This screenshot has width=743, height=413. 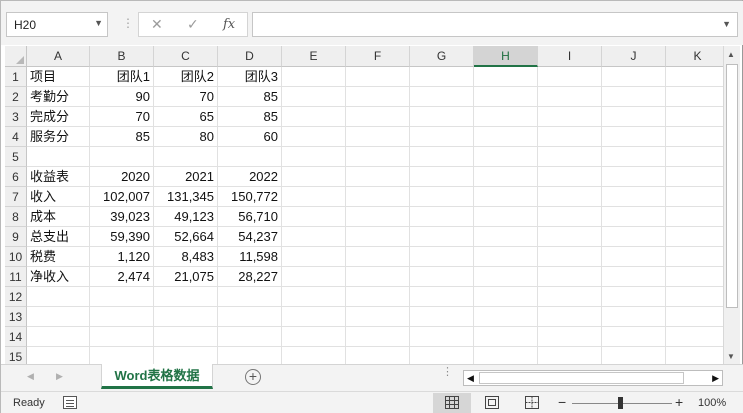 I want to click on row-header-3: 3, so click(x=16, y=117).